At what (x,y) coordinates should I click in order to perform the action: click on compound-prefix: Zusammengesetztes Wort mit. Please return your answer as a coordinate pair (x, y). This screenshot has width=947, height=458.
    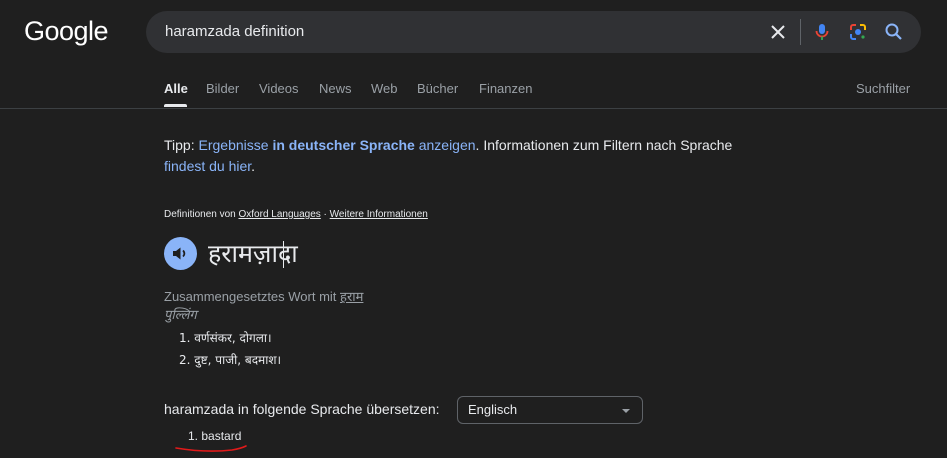
    Looking at the image, I should click on (252, 296).